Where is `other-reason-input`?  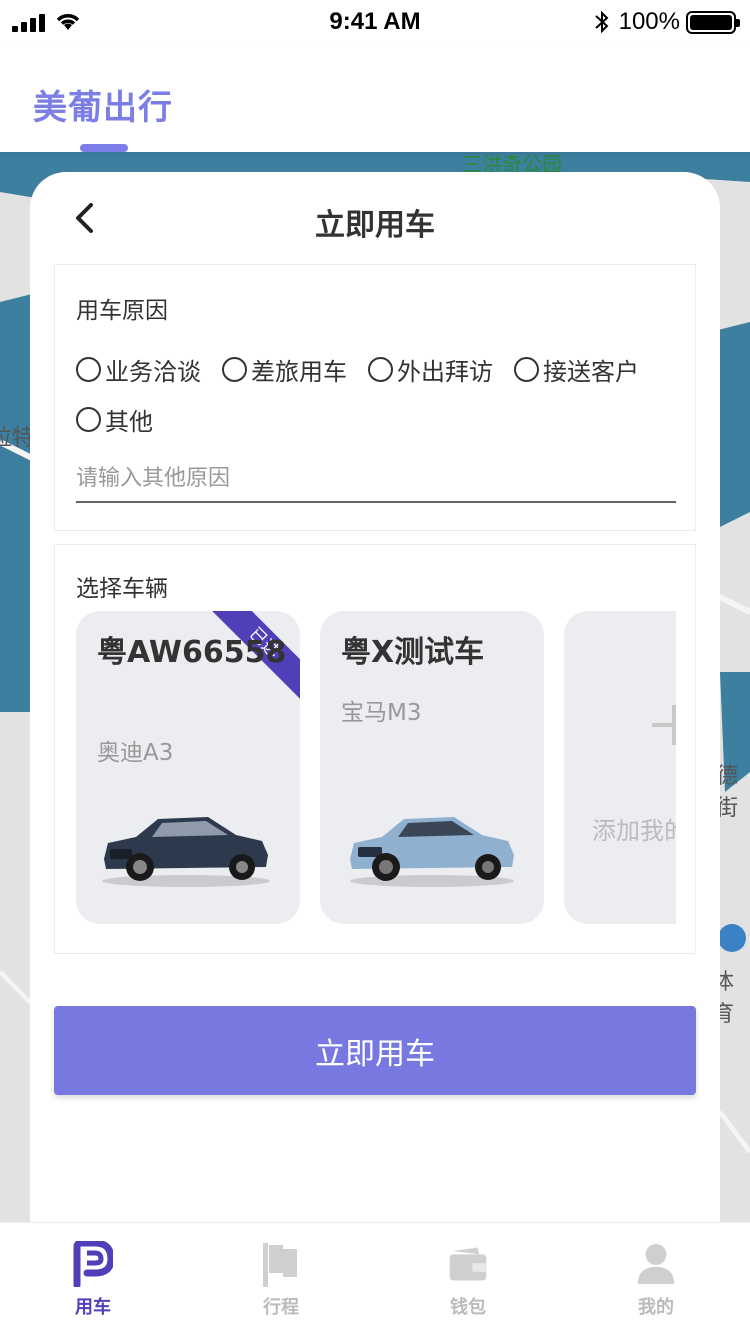
other-reason-input is located at coordinates (376, 479).